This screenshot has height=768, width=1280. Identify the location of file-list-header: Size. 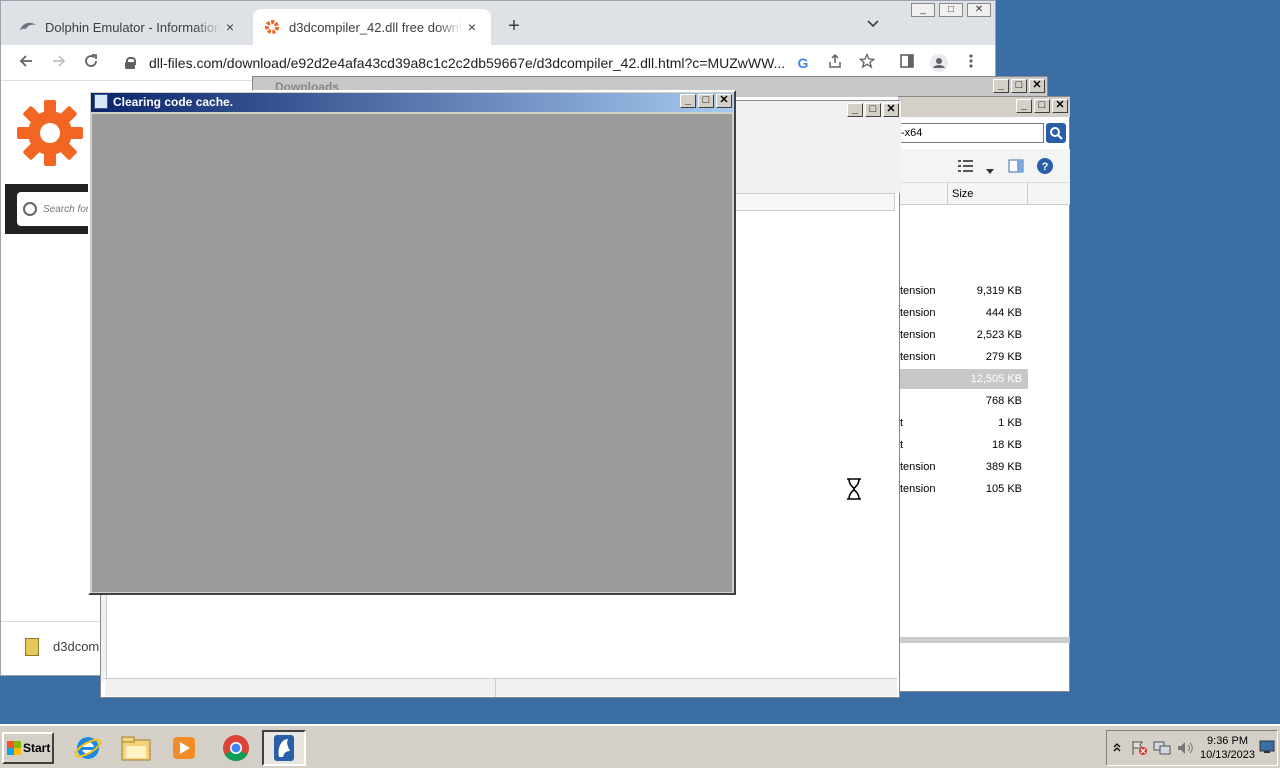
(984, 194).